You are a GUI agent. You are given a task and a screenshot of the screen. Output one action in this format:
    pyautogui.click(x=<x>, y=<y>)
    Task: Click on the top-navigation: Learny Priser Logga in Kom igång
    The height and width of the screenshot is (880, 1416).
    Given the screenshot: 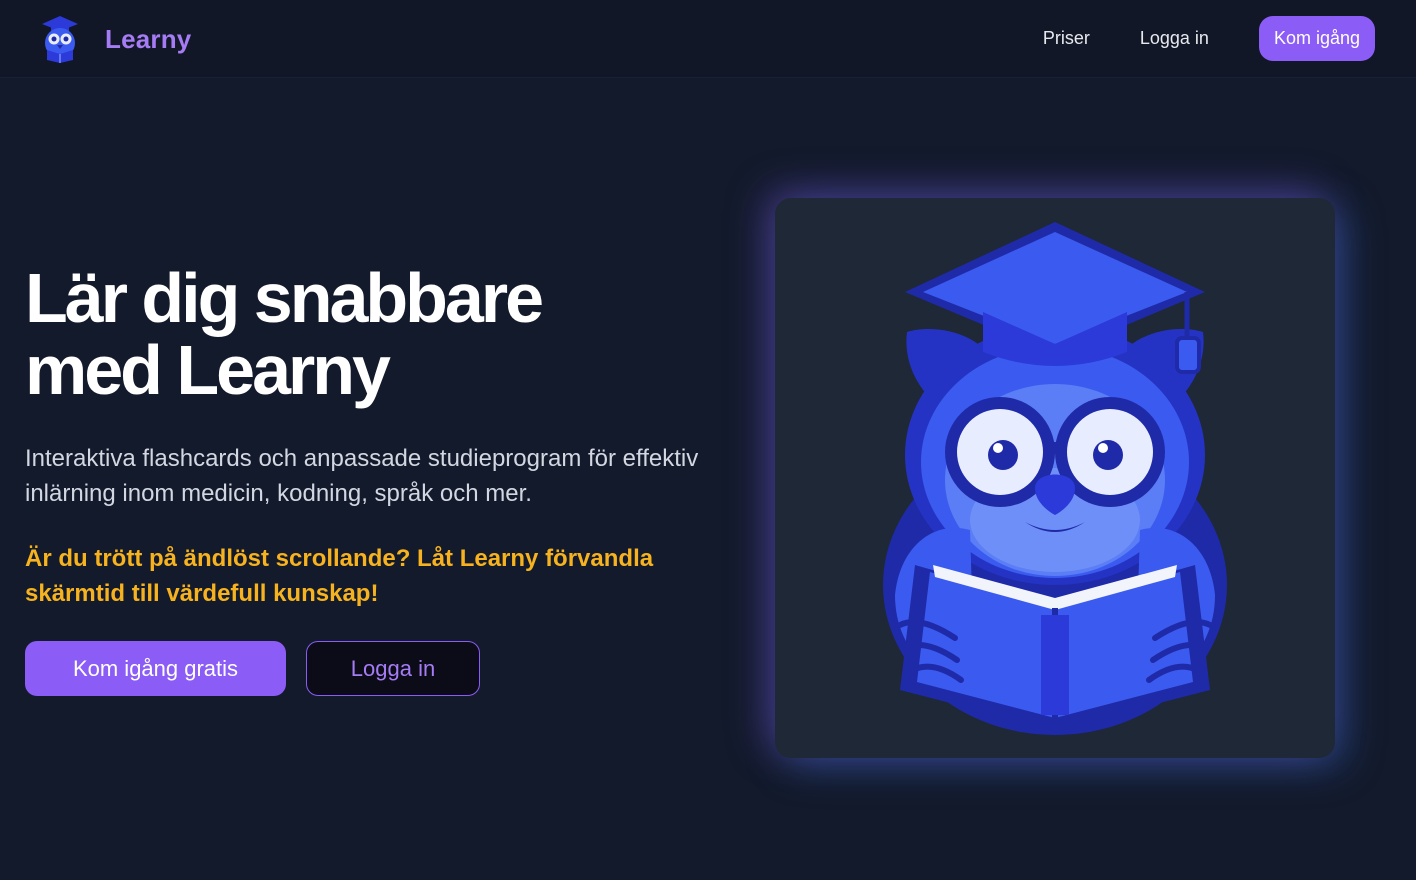 What is the action you would take?
    pyautogui.click(x=708, y=39)
    